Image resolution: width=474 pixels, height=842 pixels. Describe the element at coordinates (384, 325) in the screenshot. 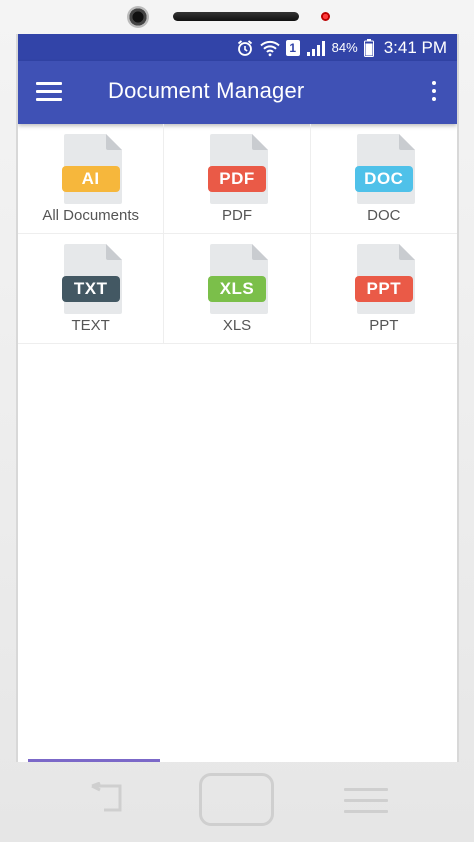

I see `category-label: PPT` at that location.